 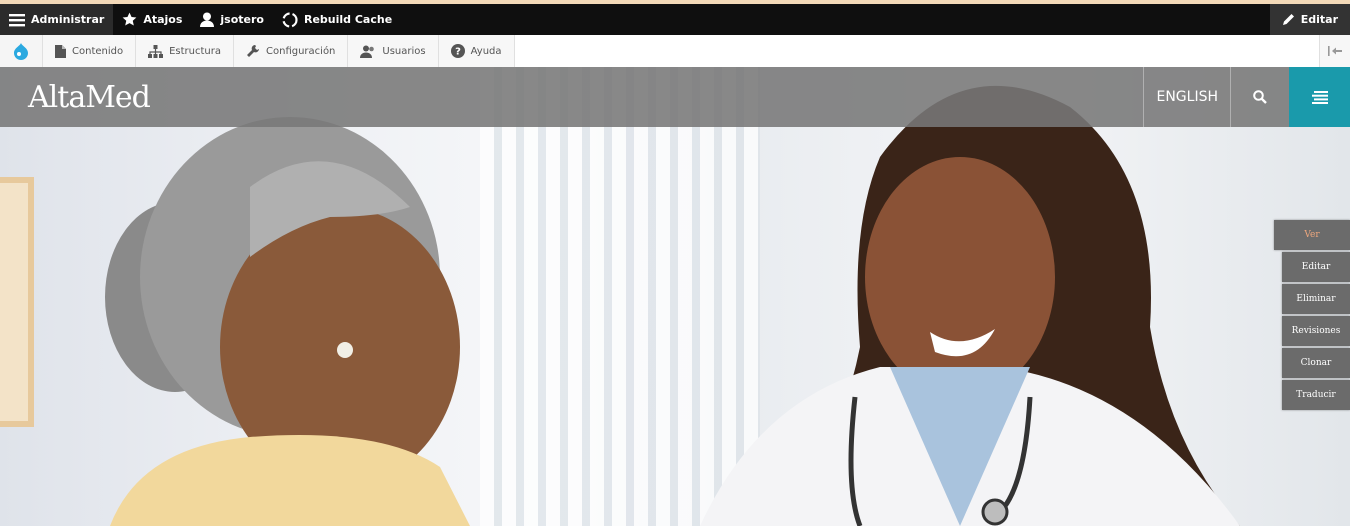 What do you see at coordinates (675, 97) in the screenshot?
I see `site-header: AltaMed ENGLISH` at bounding box center [675, 97].